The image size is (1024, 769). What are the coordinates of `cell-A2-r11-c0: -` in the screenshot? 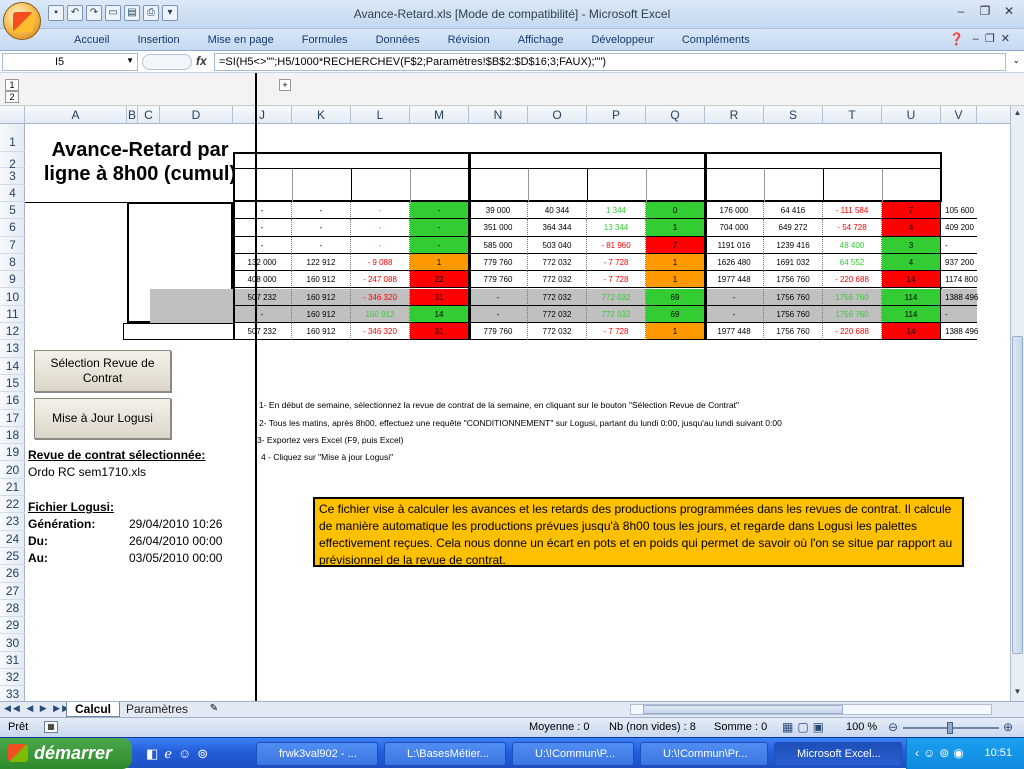 It's located at (262, 314).